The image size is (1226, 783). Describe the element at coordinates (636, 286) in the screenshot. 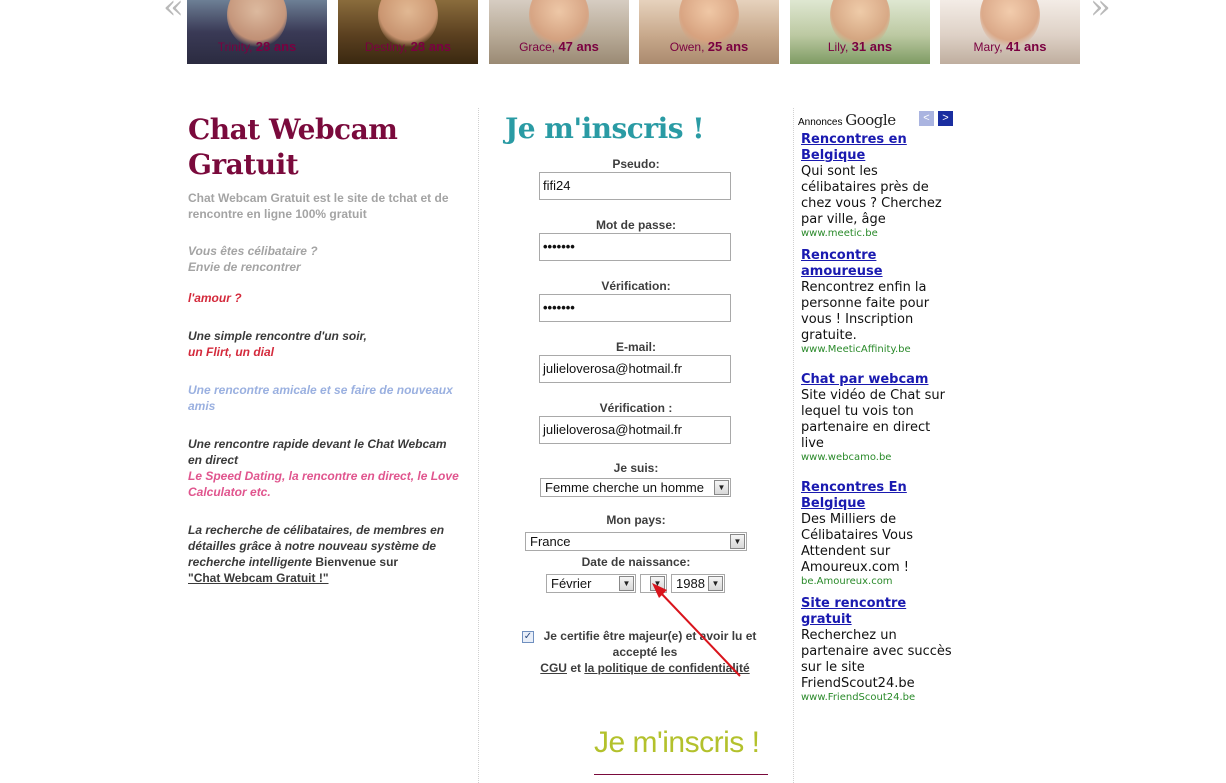

I see `password-verif-label: Vérification:` at that location.